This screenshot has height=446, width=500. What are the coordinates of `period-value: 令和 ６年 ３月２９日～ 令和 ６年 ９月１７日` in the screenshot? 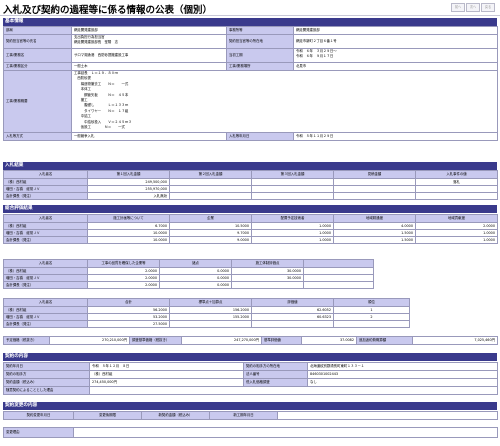 It's located at (395, 55).